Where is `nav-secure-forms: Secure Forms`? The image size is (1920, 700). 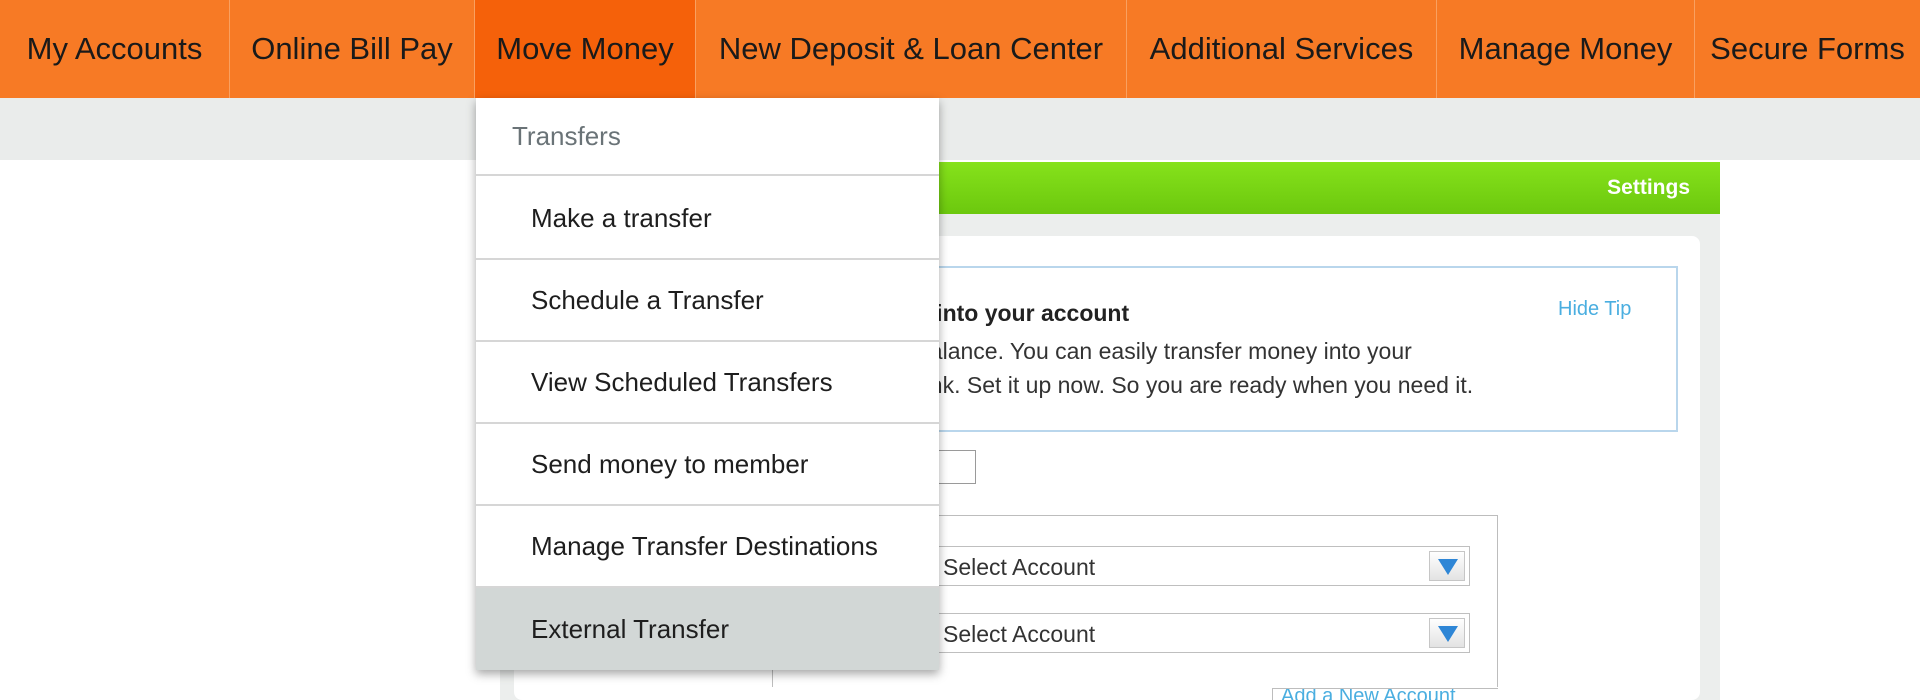 nav-secure-forms: Secure Forms is located at coordinates (1807, 49).